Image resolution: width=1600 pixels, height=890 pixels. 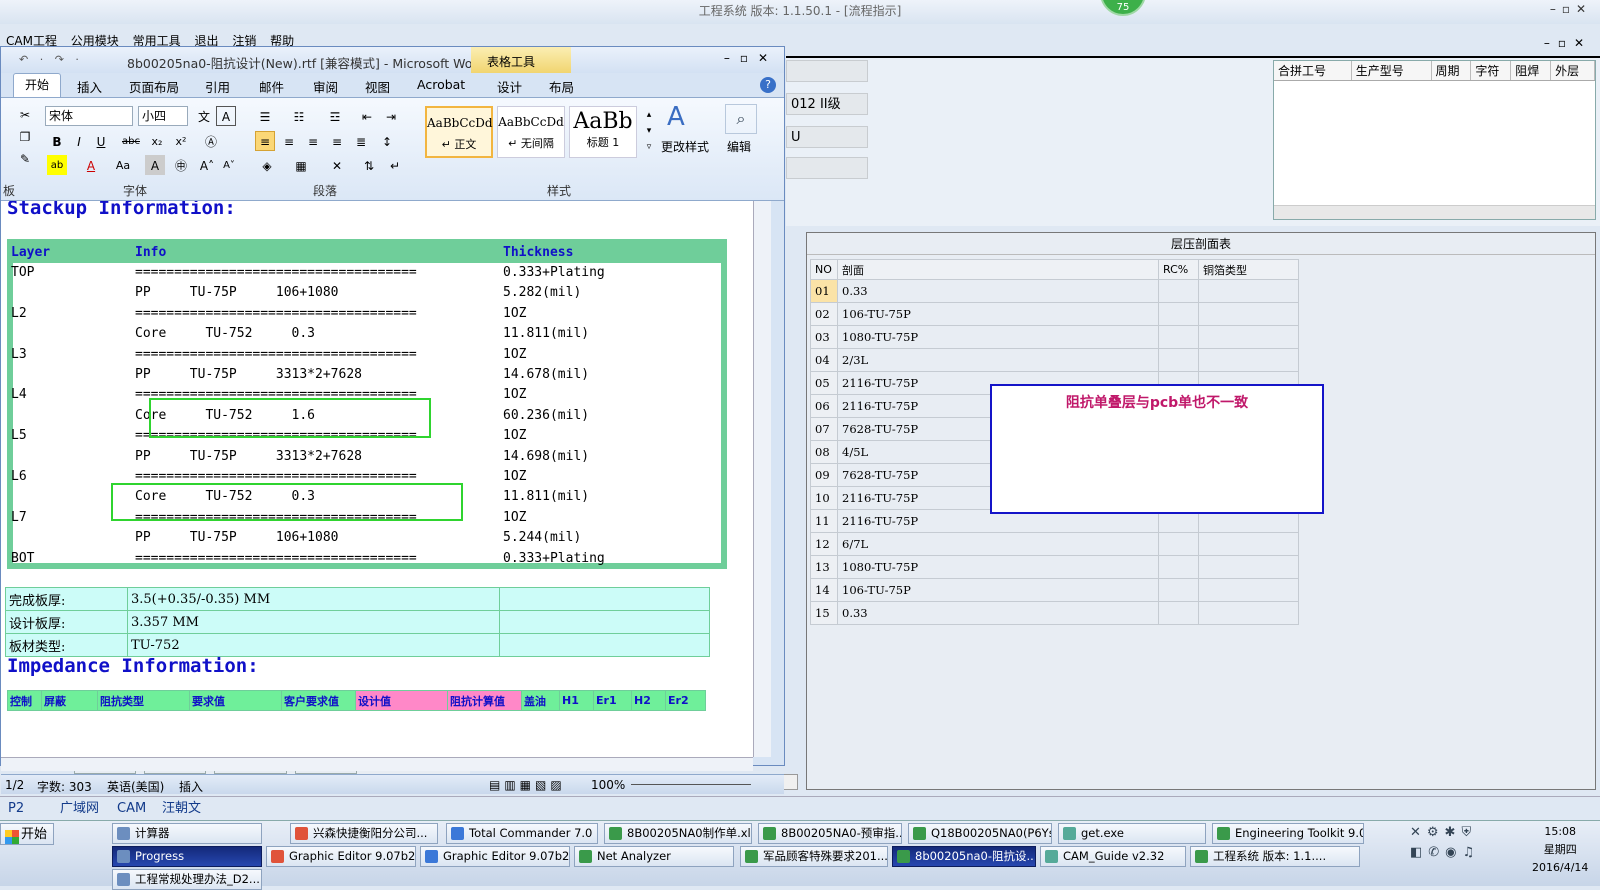 I want to click on taskbar-button: get.exe, so click(x=1132, y=833).